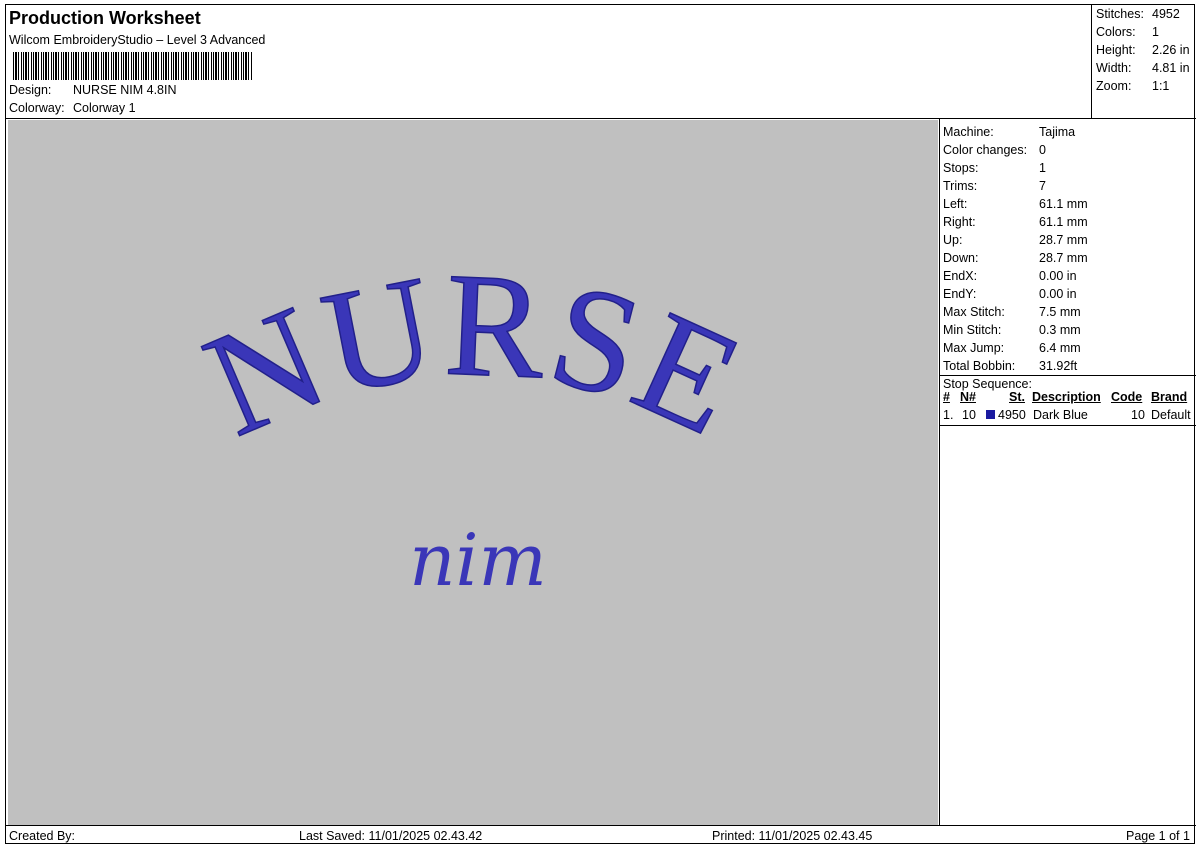  Describe the element at coordinates (474, 354) in the screenshot. I see `design-text-nurse: NURSE` at that location.